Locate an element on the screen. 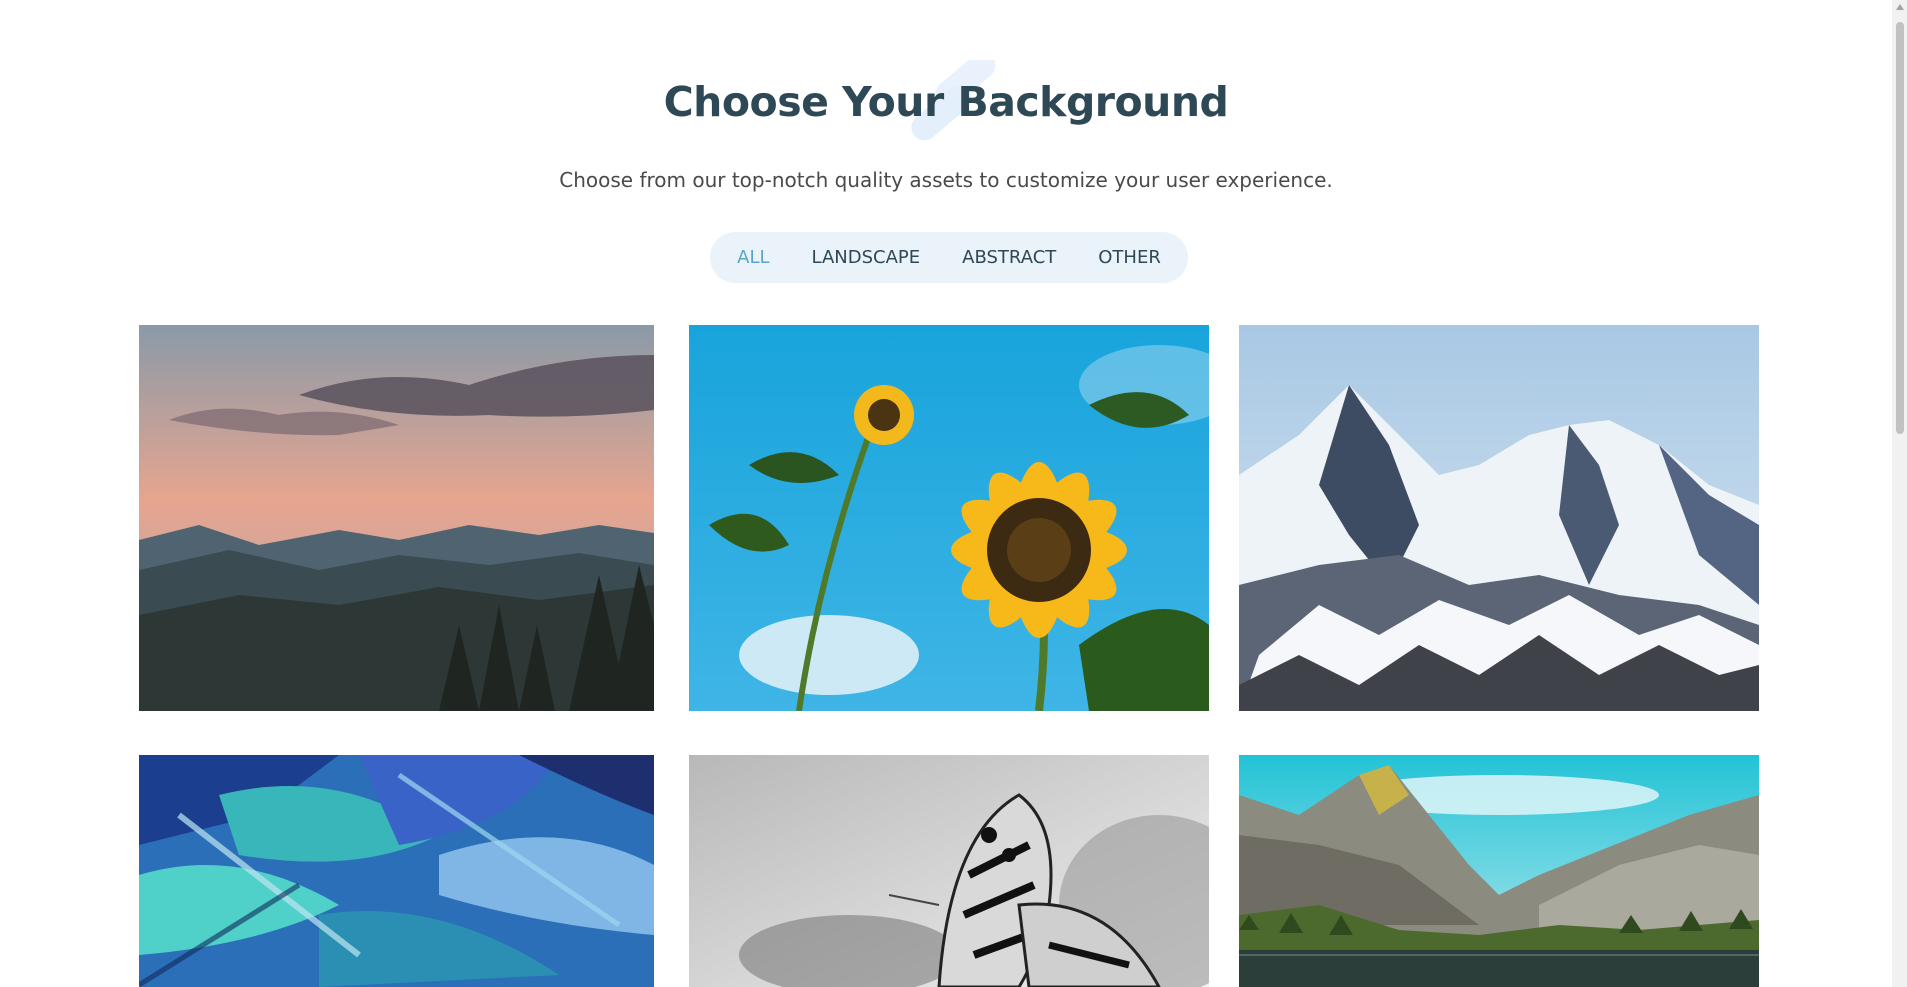 This screenshot has width=1907, height=987. filter-tab-abstract: ABSTRACT is located at coordinates (1009, 257).